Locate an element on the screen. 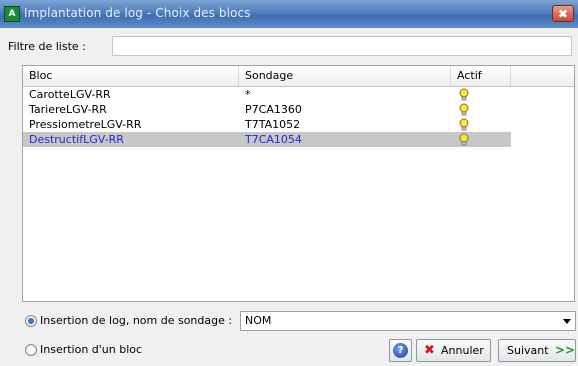 This screenshot has height=366, width=578. next-label: Suivant is located at coordinates (528, 350).